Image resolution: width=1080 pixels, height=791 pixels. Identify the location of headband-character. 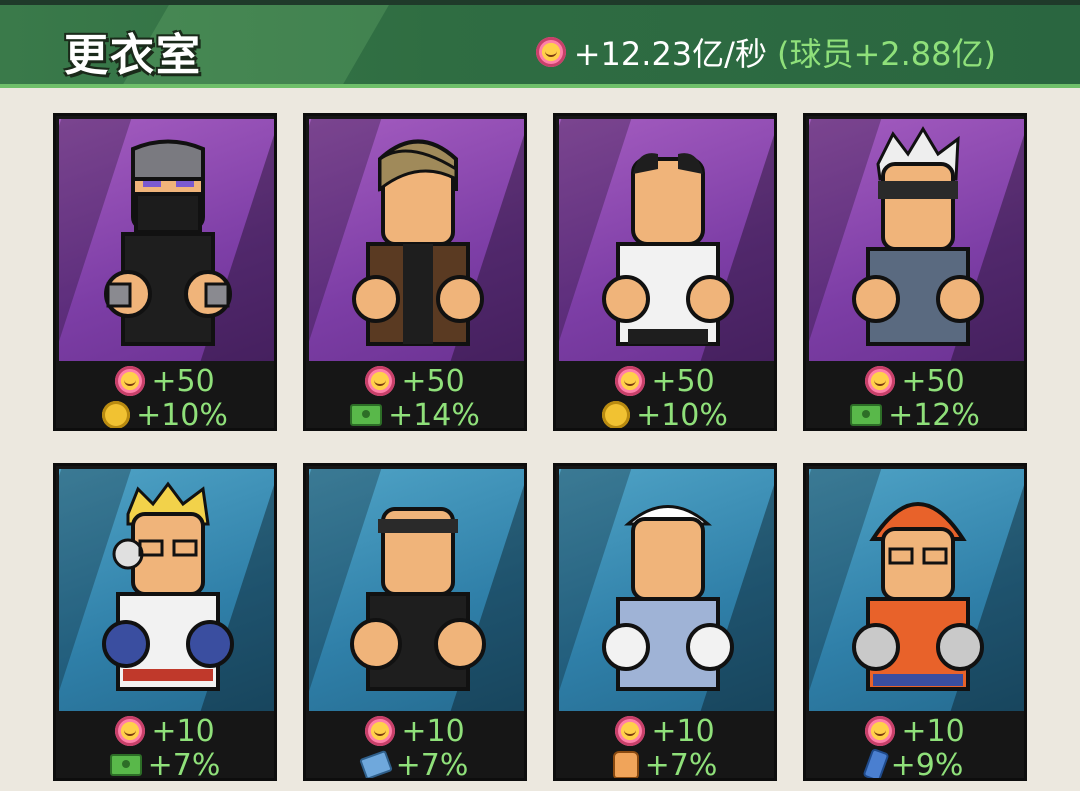
(418, 599).